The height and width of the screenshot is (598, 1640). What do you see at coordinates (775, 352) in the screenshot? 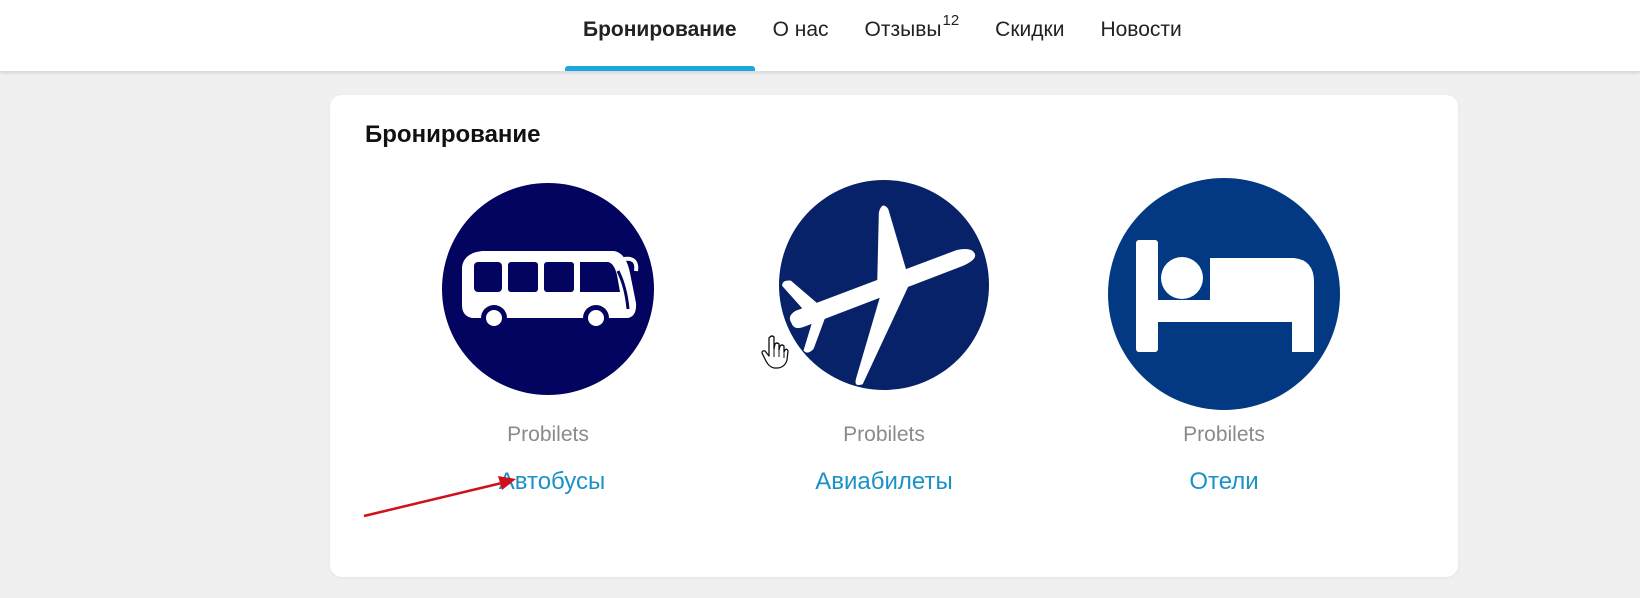
I see `hand-cursor-icon` at bounding box center [775, 352].